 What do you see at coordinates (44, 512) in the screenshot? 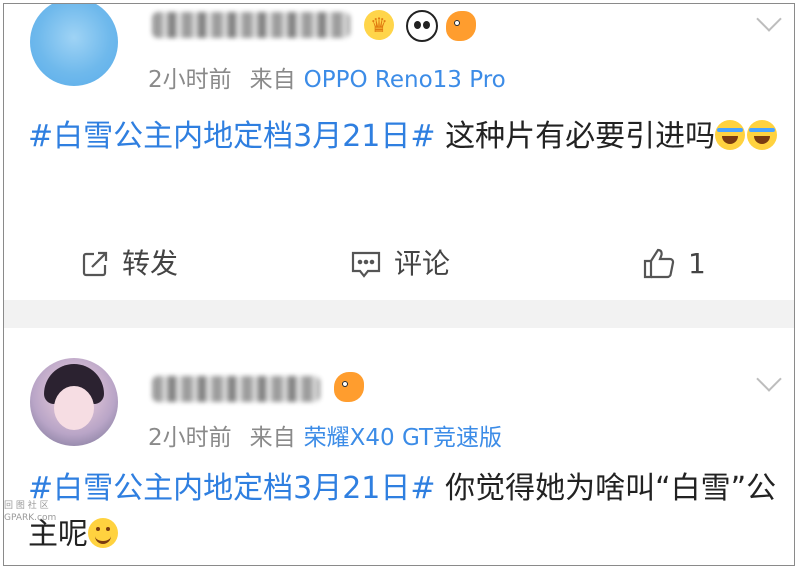
I see `watermark: 回 图 社 区 GPARK.com` at bounding box center [44, 512].